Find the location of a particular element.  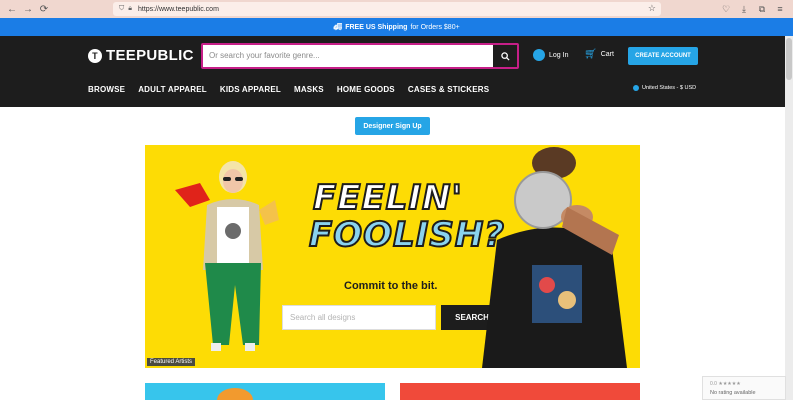

bookmark-star-icon: ☆ is located at coordinates (652, 8).